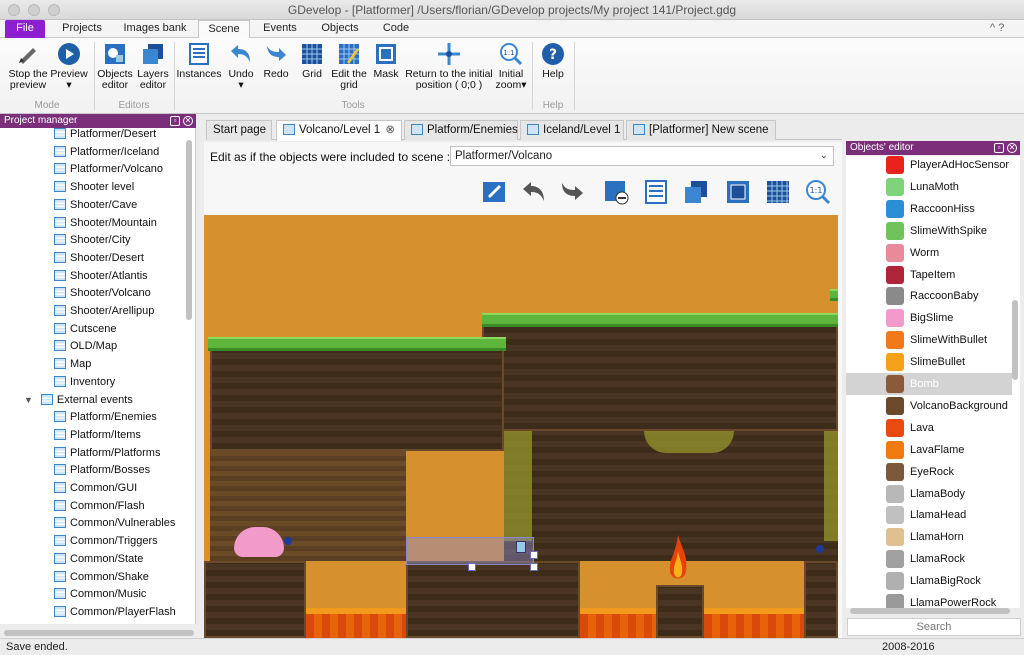  What do you see at coordinates (461, 130) in the screenshot?
I see `tab-platform-enemies: Platform/Enemies` at bounding box center [461, 130].